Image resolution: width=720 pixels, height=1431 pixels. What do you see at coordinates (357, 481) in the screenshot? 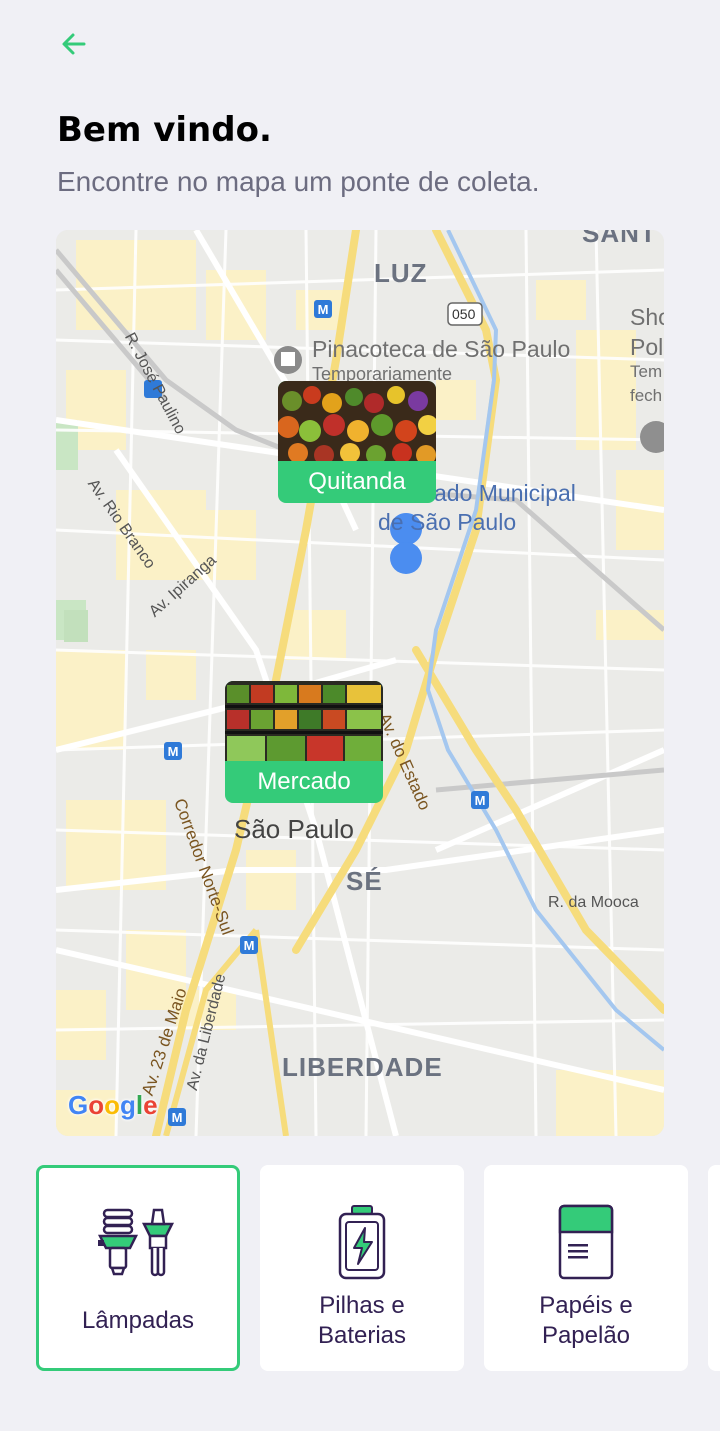
I see `marker-label: Quitanda` at bounding box center [357, 481].